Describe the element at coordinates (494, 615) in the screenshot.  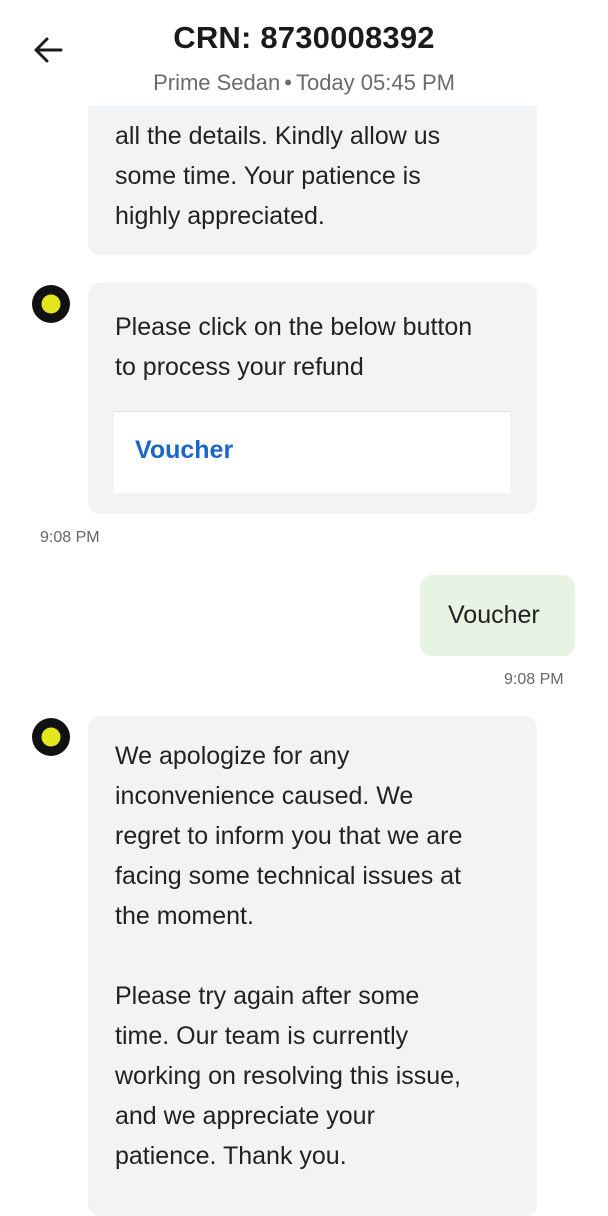
I see `user-message-text: Voucher` at that location.